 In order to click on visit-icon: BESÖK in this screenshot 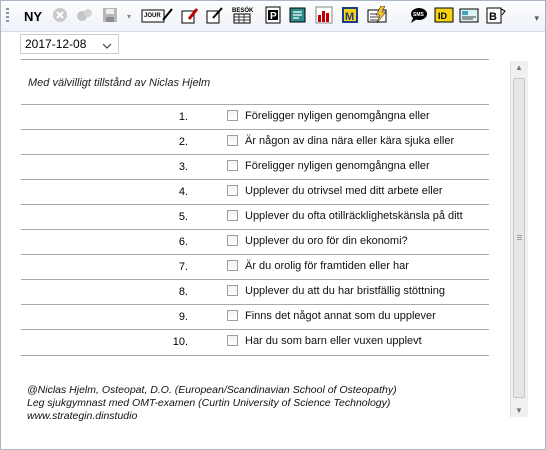, I will do `click(244, 15)`.